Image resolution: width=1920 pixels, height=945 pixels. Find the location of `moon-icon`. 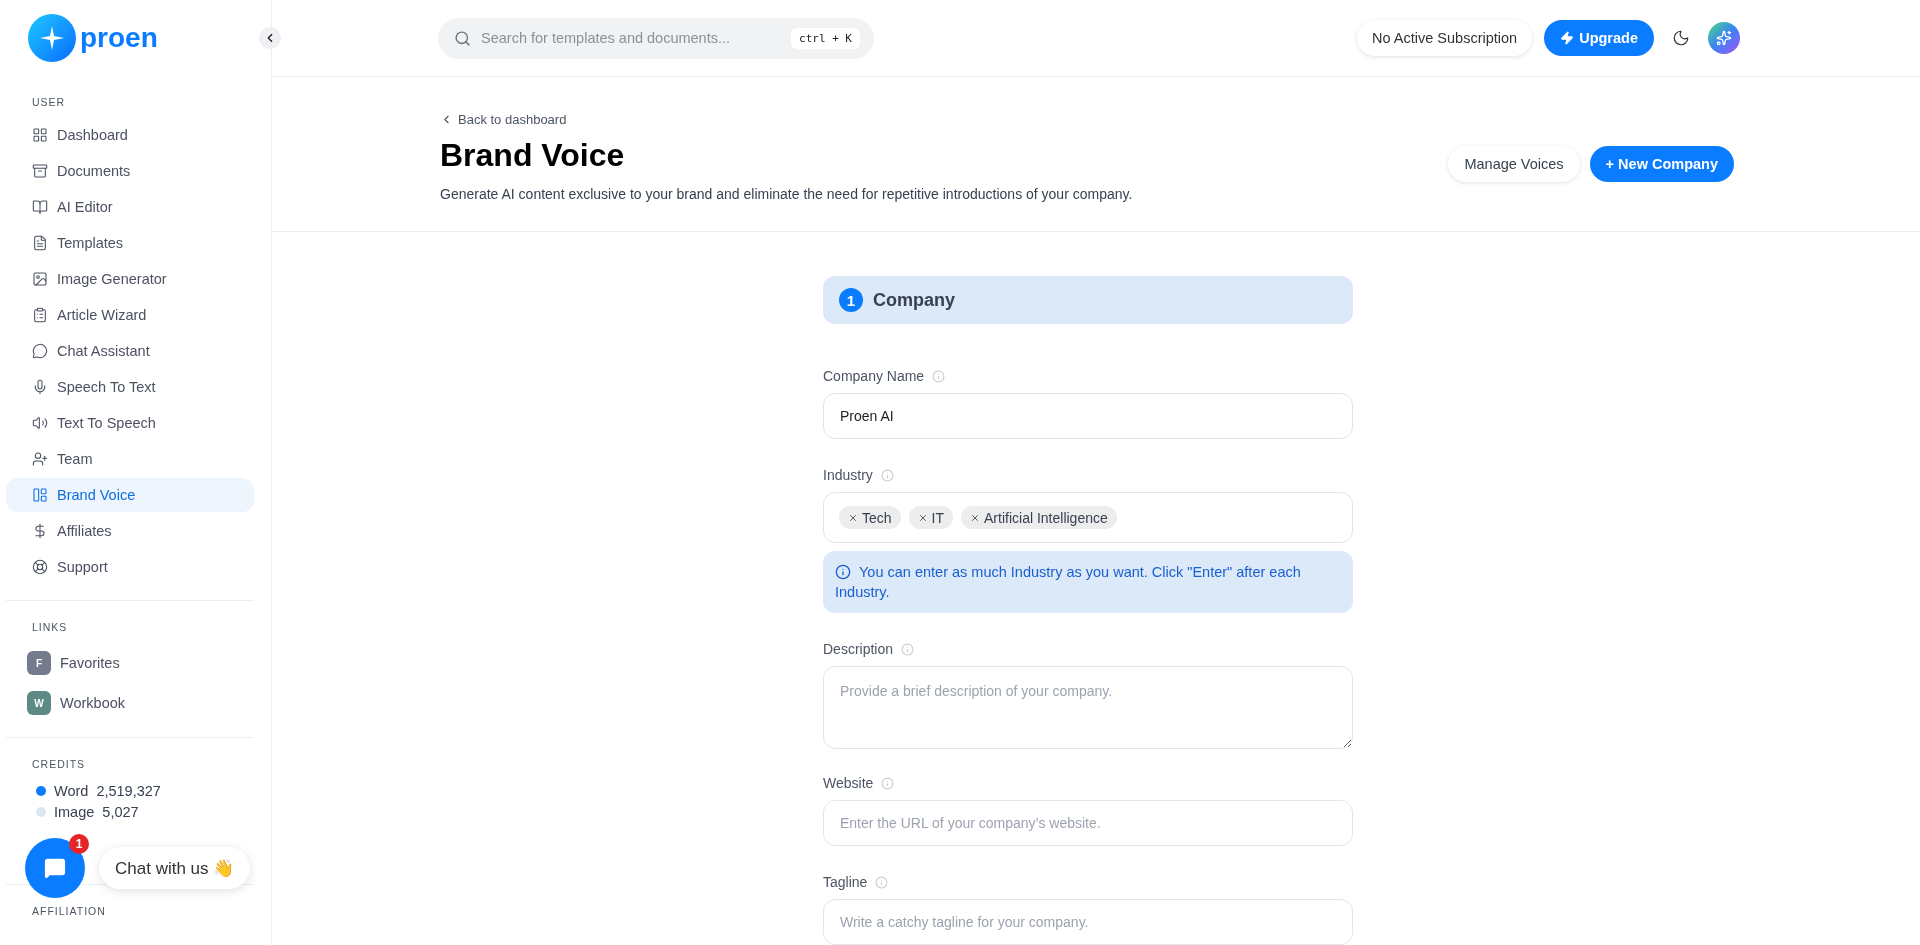

moon-icon is located at coordinates (1681, 38).